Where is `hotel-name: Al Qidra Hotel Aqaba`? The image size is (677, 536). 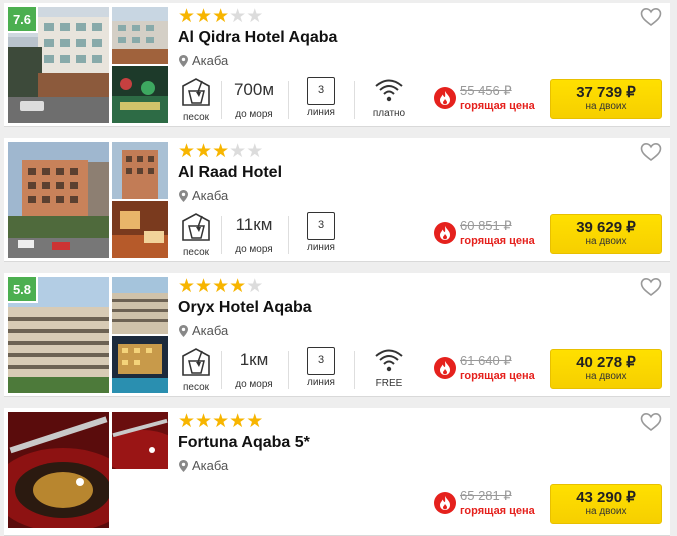 hotel-name: Al Qidra Hotel Aqaba is located at coordinates (257, 38).